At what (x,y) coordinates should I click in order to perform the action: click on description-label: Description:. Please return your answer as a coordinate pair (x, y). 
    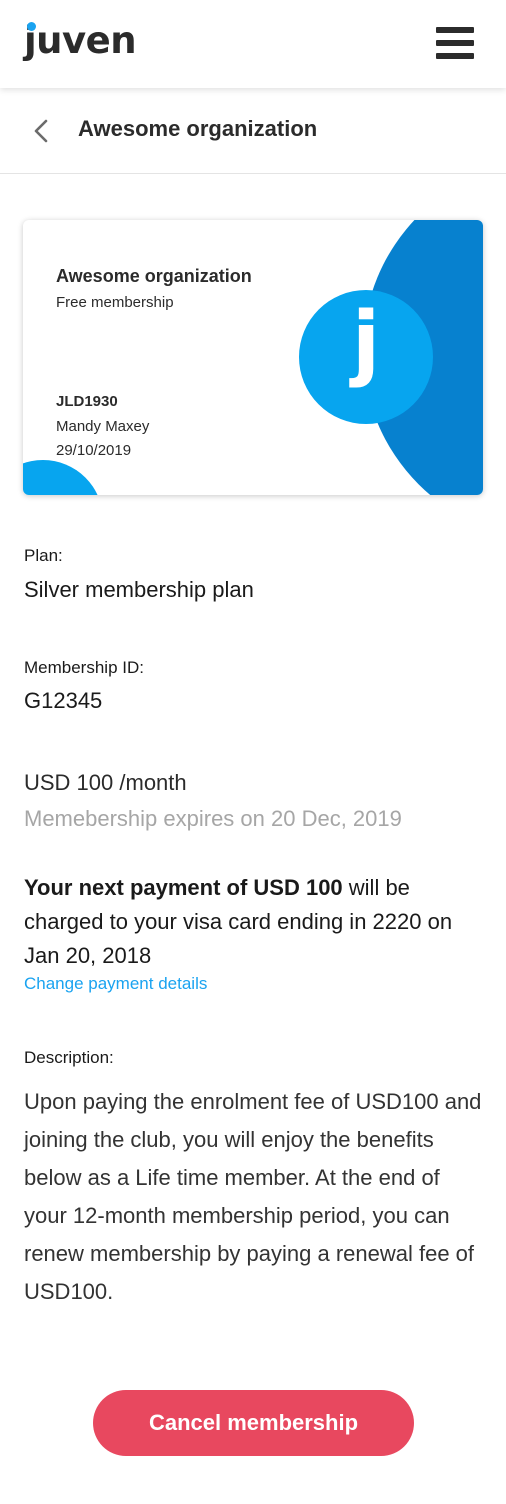
    Looking at the image, I should click on (69, 1057).